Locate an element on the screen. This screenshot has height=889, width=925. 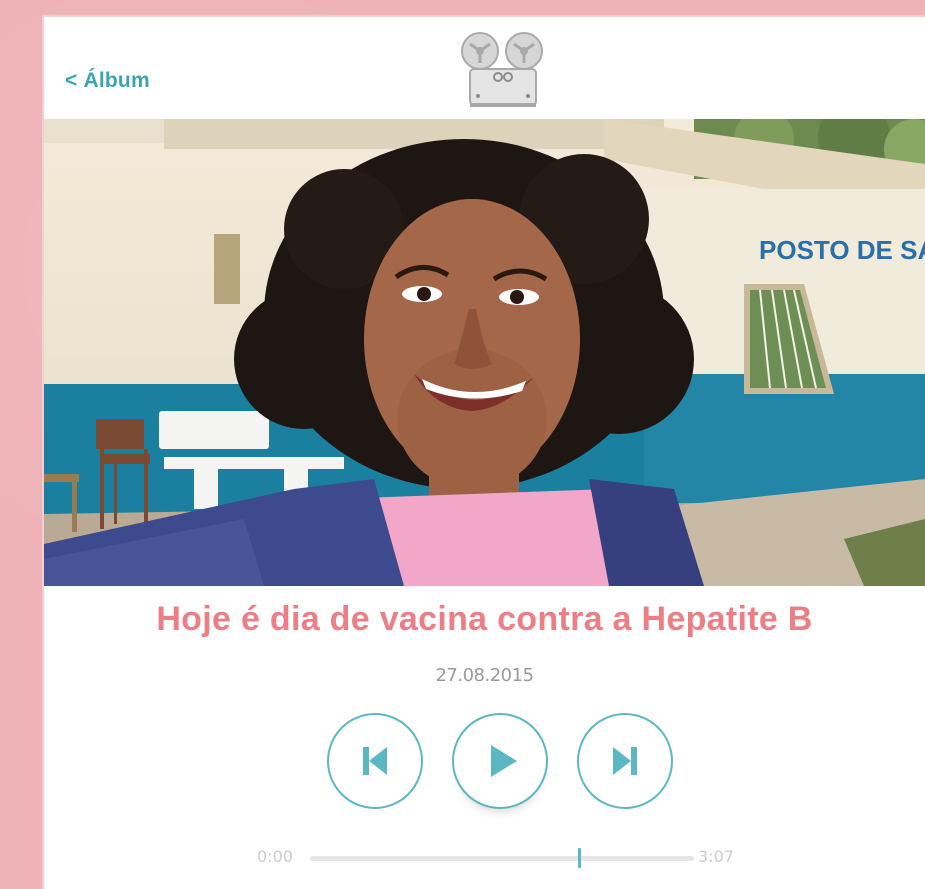
skip-next-button is located at coordinates (625, 761).